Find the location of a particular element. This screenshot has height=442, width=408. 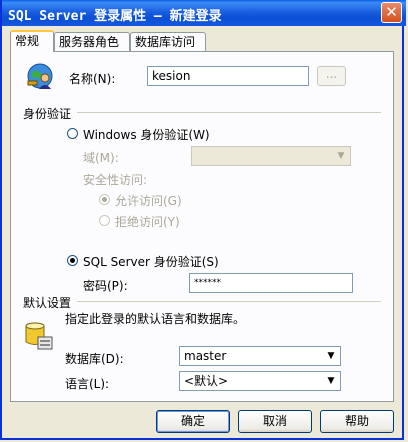

defaults-group-divider is located at coordinates (229, 301).